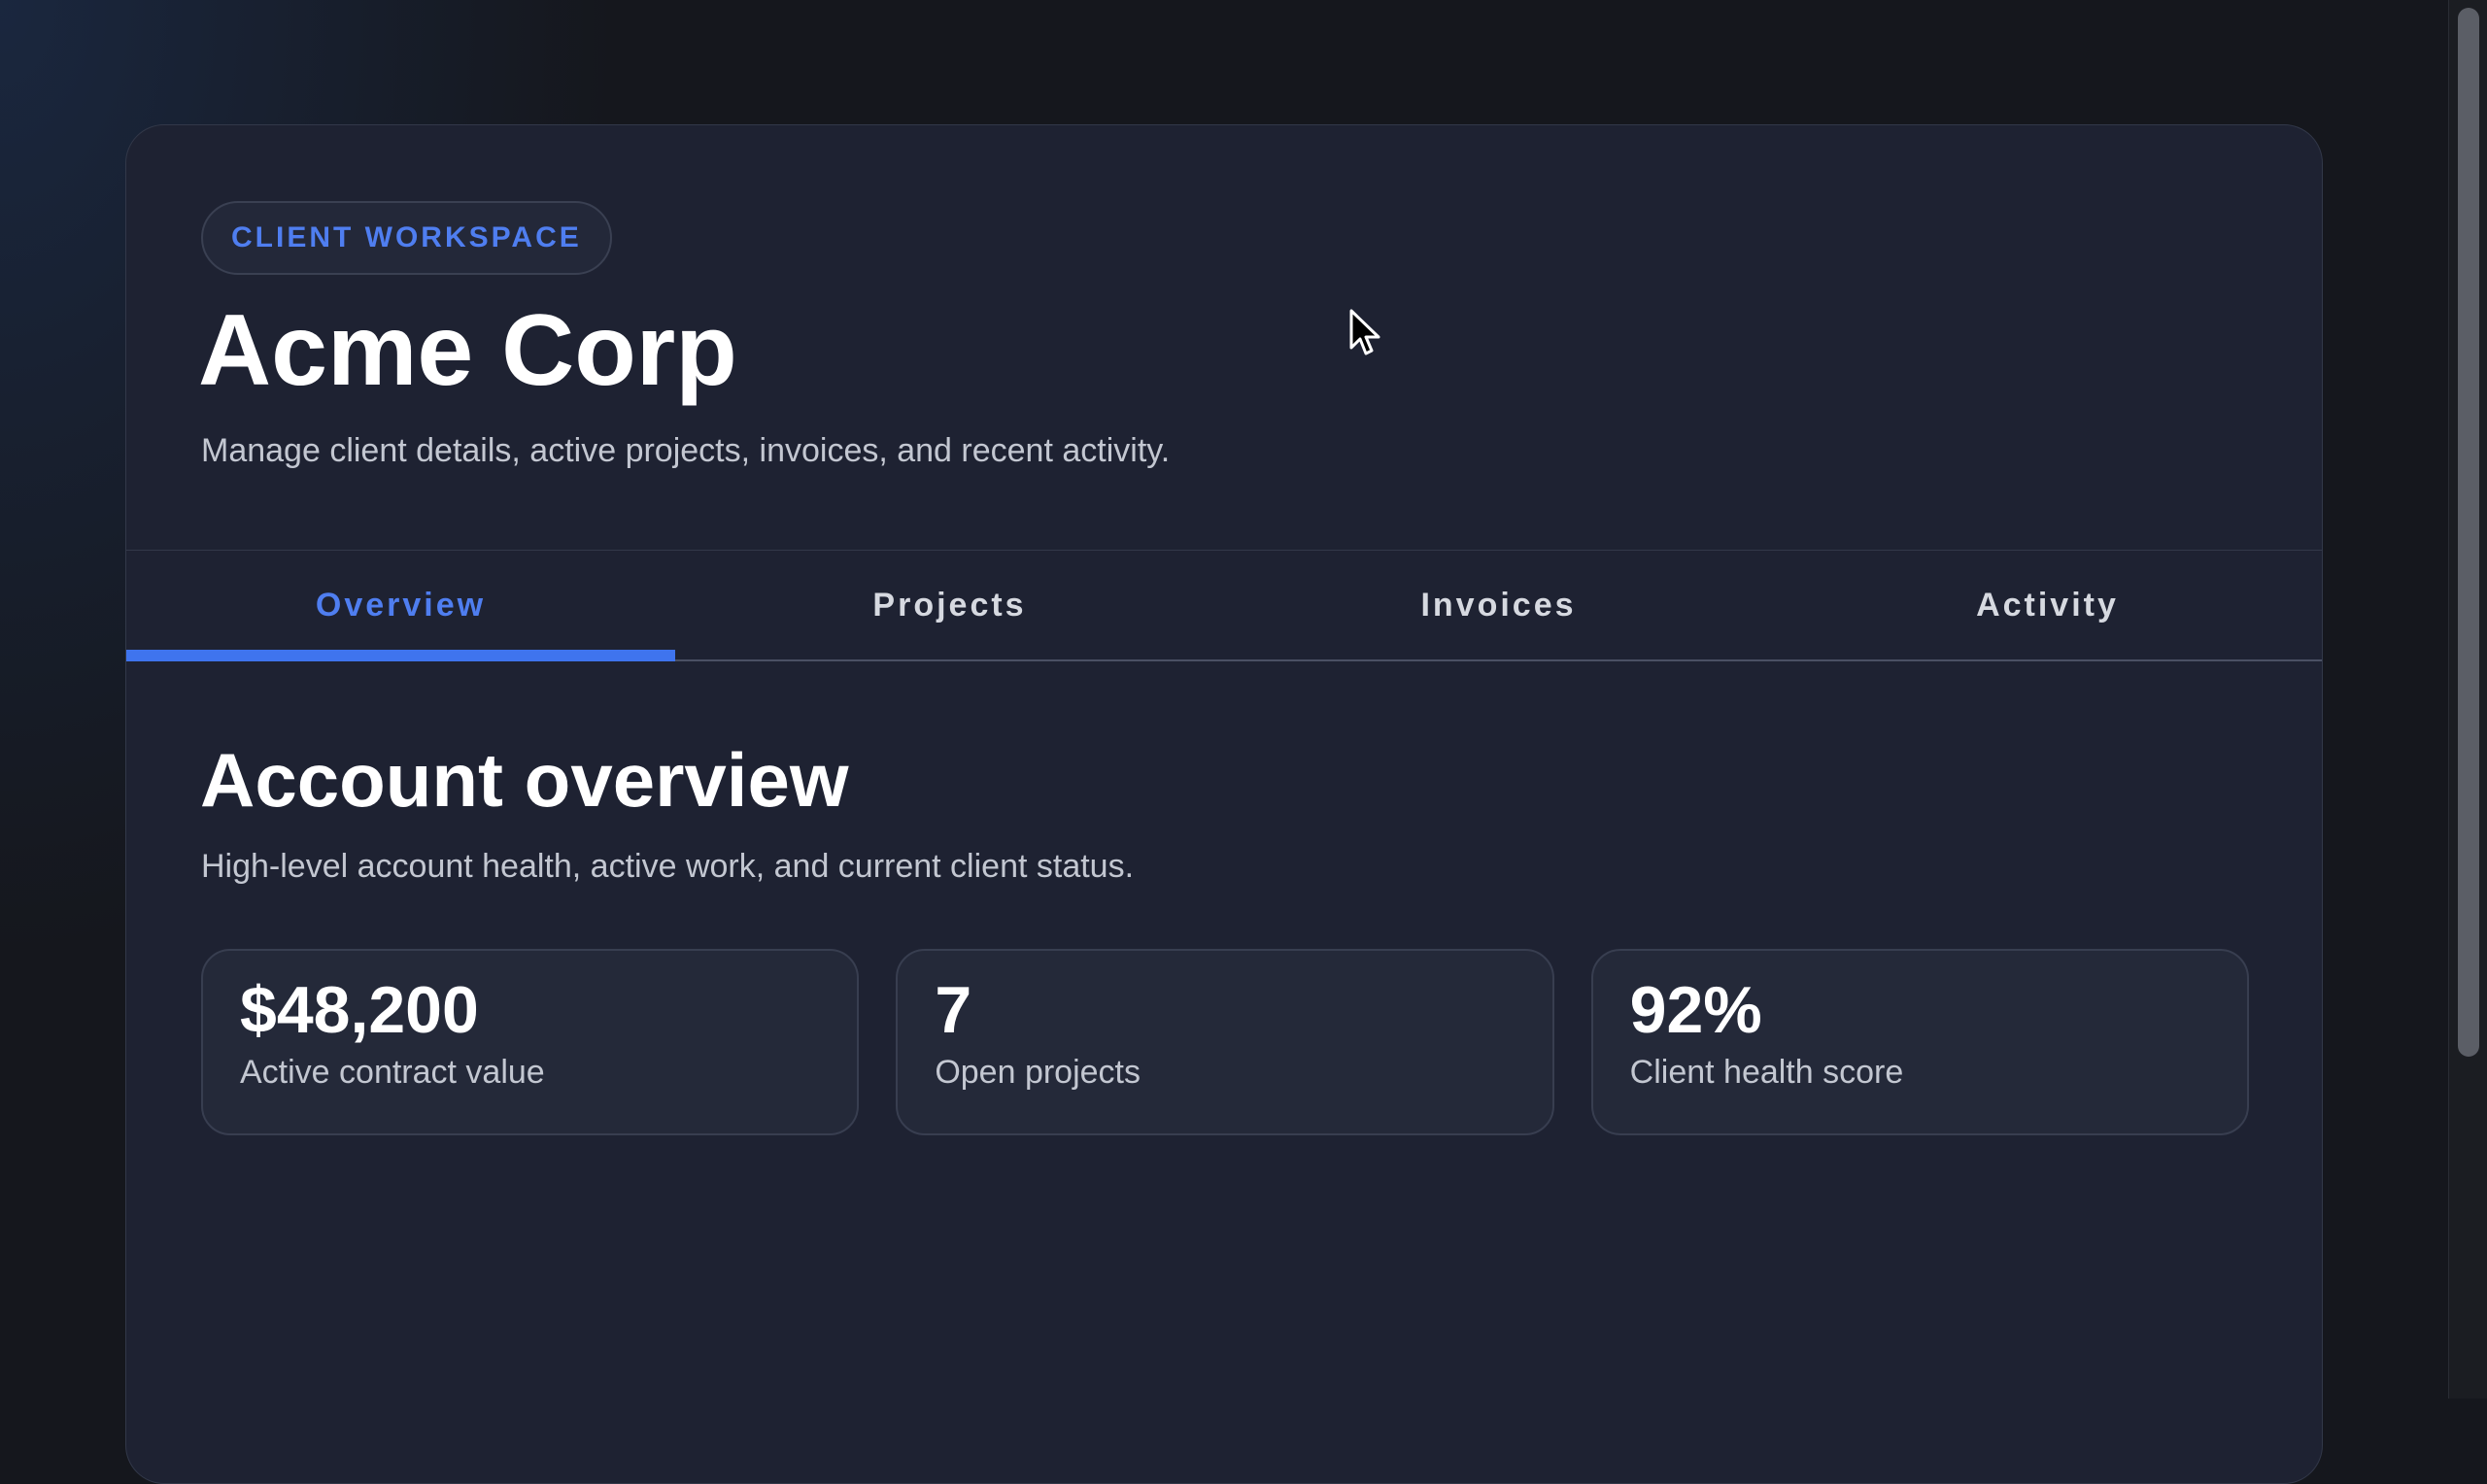  I want to click on client-workspace-badge: CLIENT WORKSPACE, so click(406, 238).